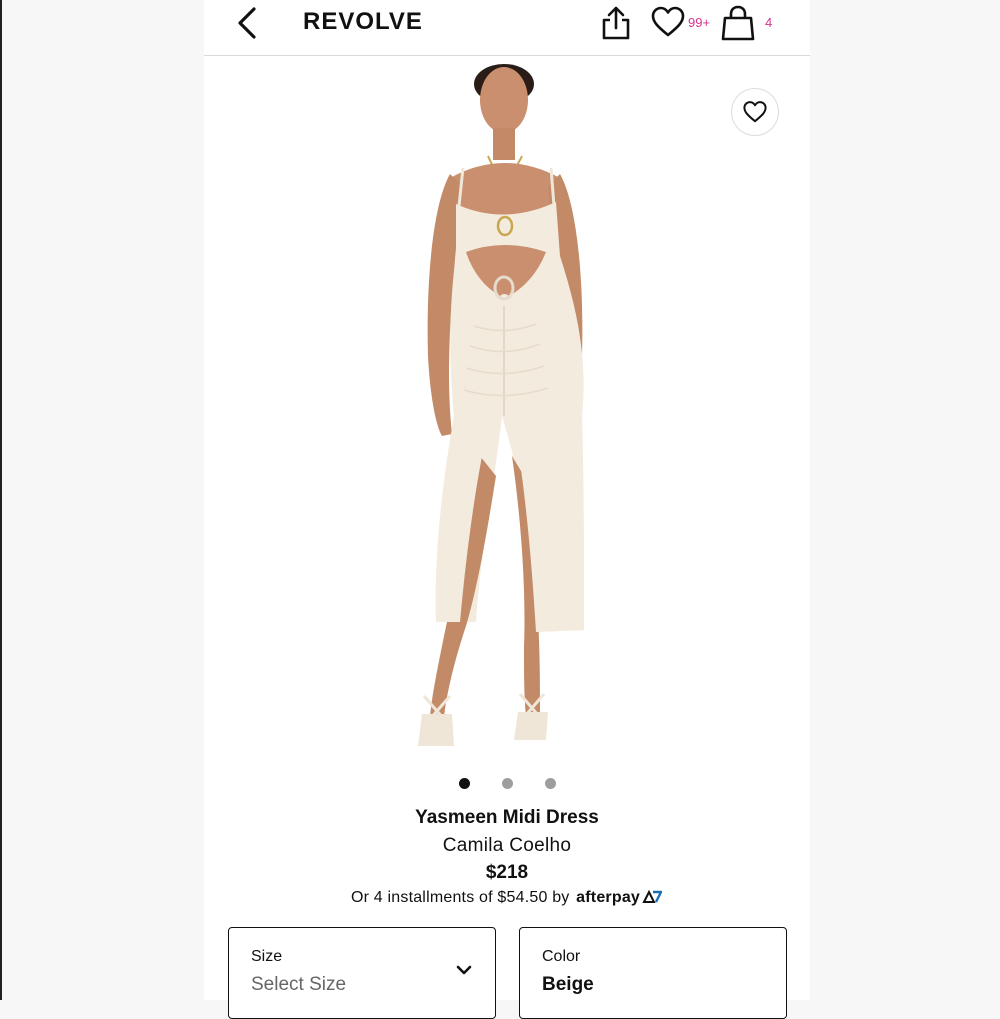  I want to click on designer-name: Camila Coelho, so click(507, 846).